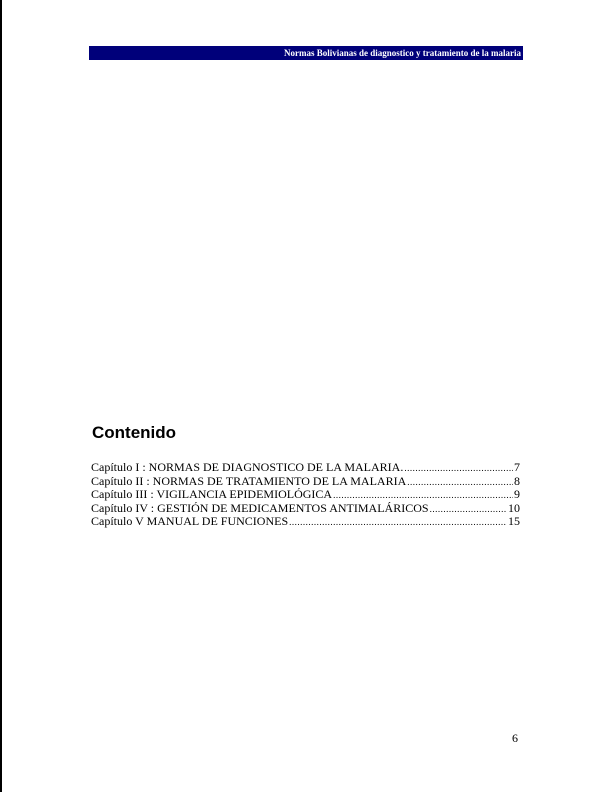 The width and height of the screenshot is (612, 792). Describe the element at coordinates (517, 494) in the screenshot. I see `toc-entry-page: 9` at that location.